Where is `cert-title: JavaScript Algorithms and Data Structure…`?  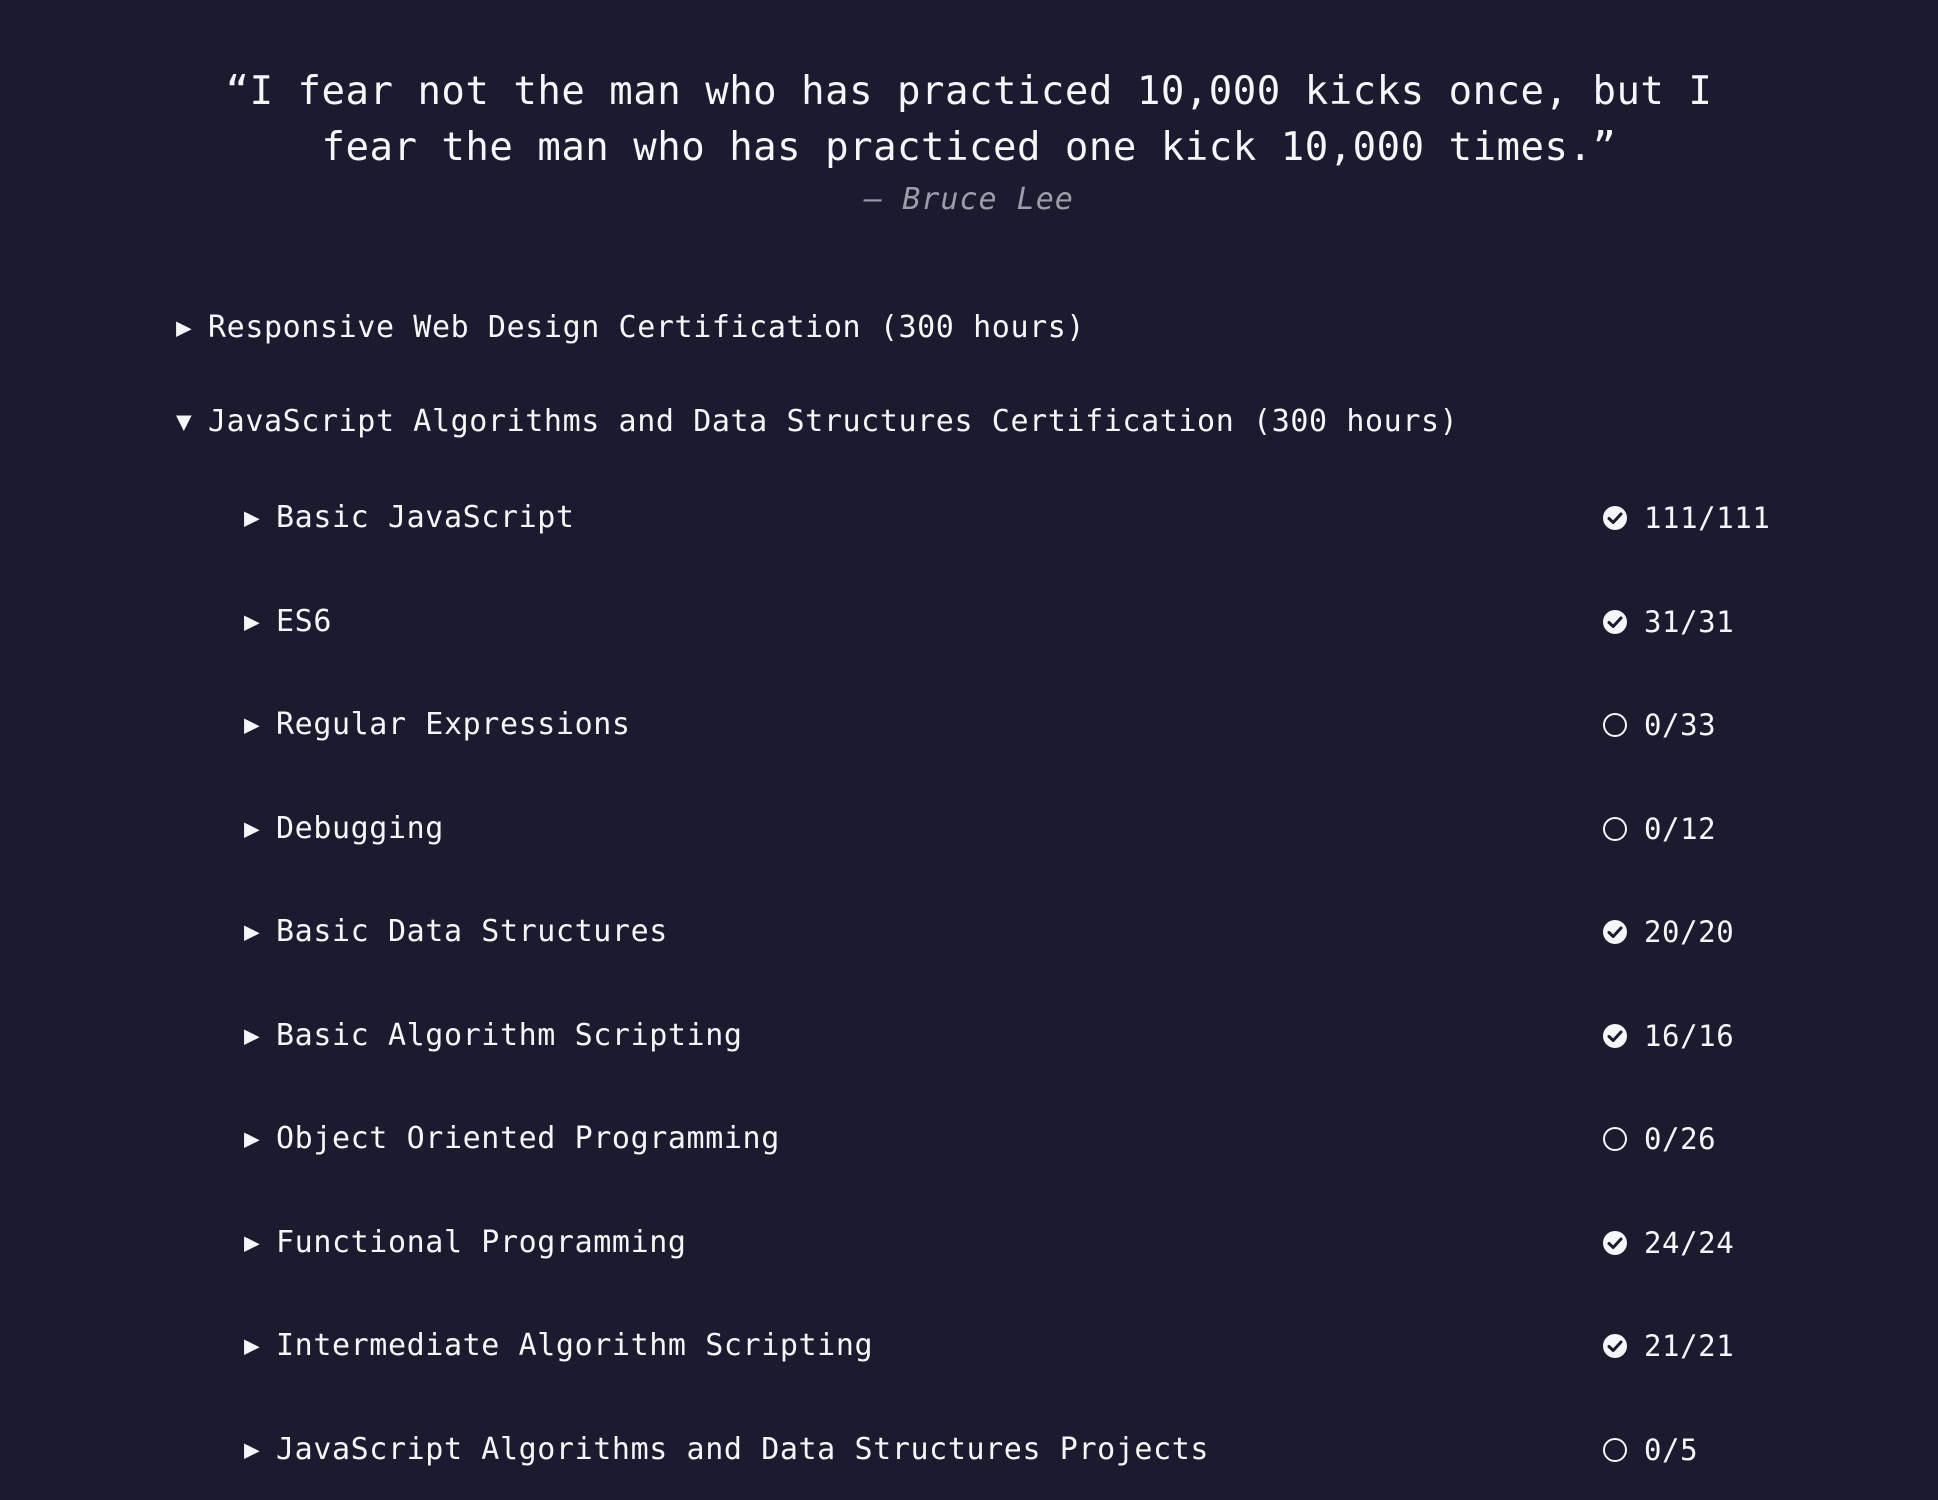
cert-title: JavaScript Algorithms and Data Structure… is located at coordinates (833, 421).